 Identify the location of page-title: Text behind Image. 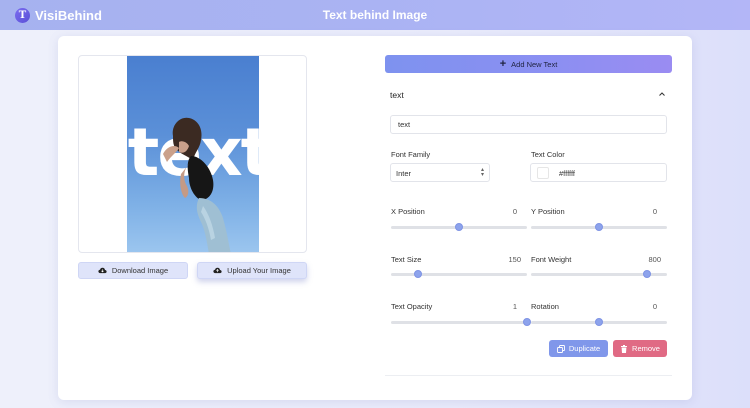
(375, 15).